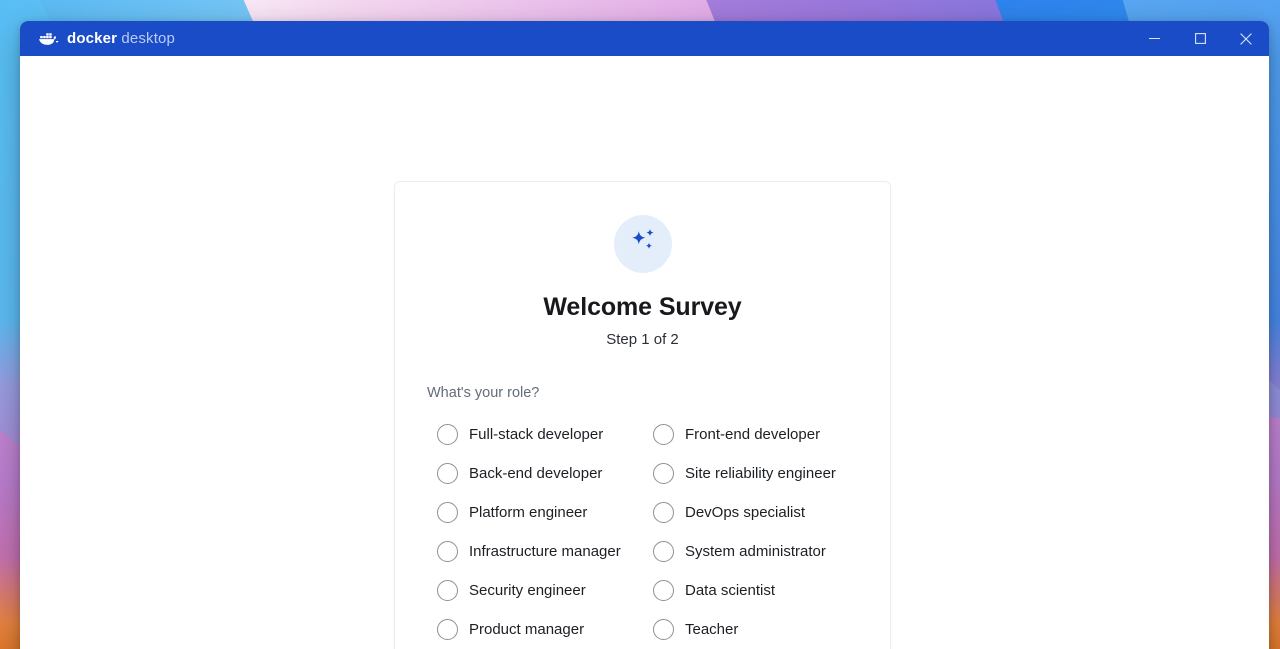  I want to click on role-option-front-end-developer: Front-end developer, so click(750, 434).